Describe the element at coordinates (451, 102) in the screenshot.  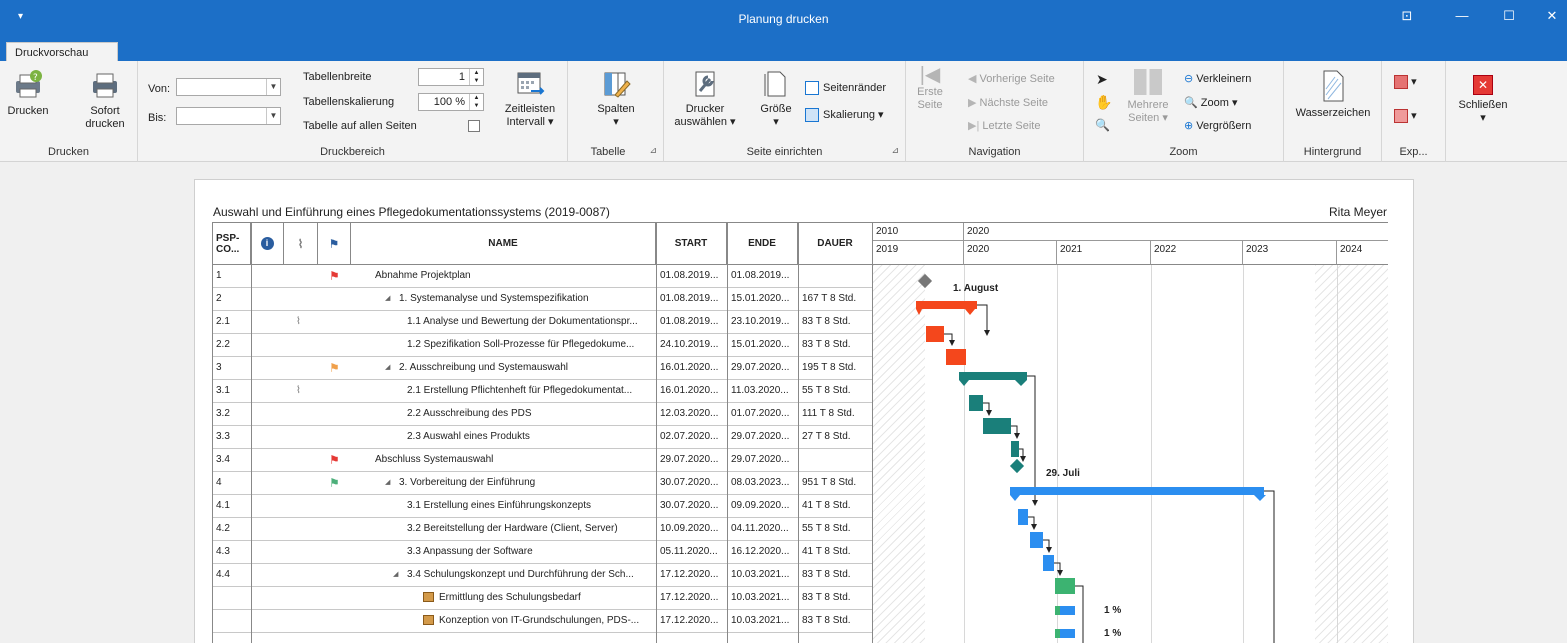
I see `tabellenskalierung-spinner: 100 % ▲ ▼` at that location.